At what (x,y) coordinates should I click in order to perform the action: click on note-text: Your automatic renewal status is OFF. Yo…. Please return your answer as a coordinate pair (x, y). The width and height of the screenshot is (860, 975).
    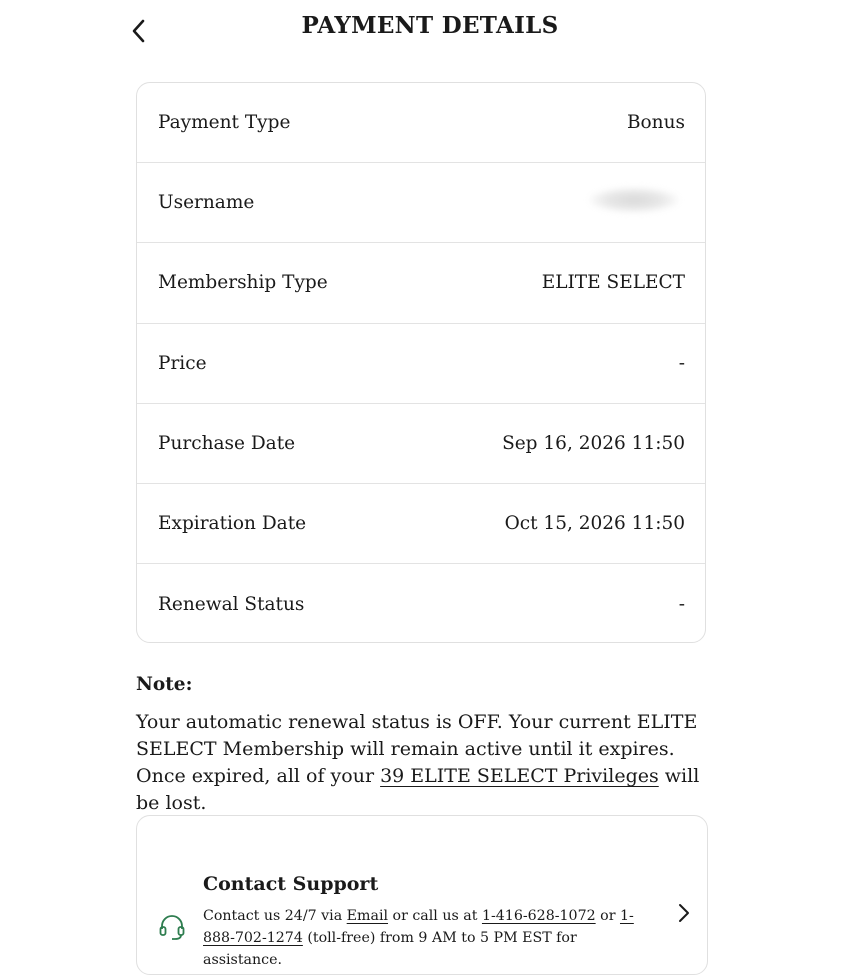
    Looking at the image, I should click on (426, 763).